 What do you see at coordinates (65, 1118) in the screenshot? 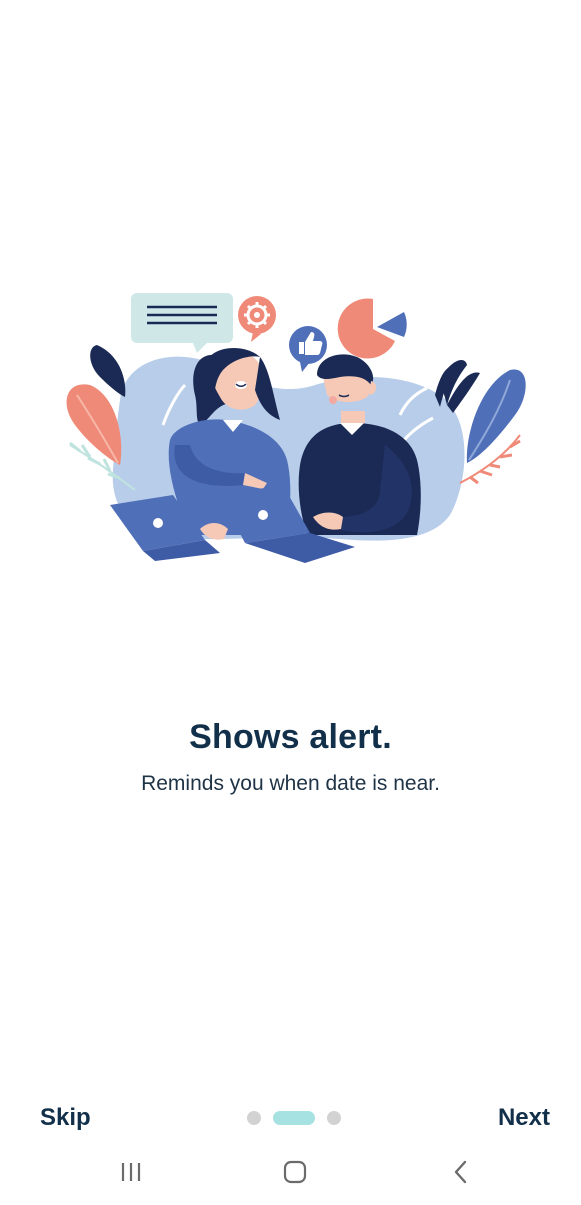
I see `skip-button: Skip` at bounding box center [65, 1118].